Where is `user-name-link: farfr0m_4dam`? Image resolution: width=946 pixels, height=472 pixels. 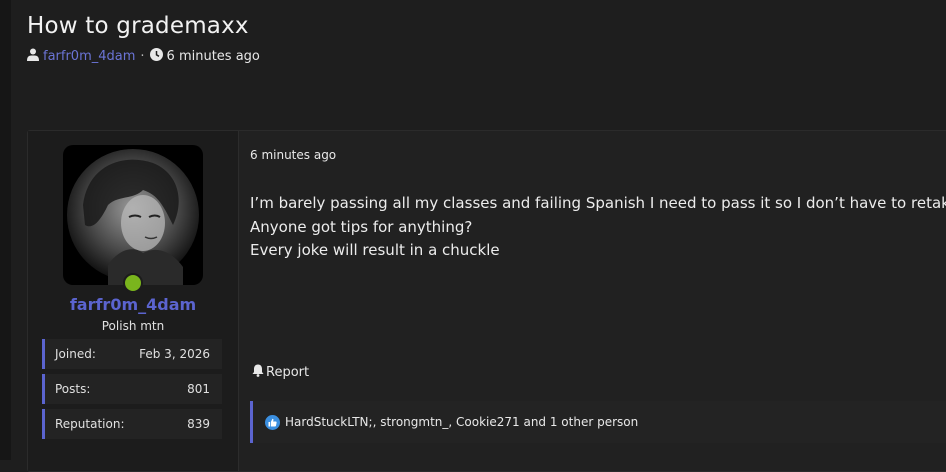 user-name-link: farfr0m_4dam is located at coordinates (133, 304).